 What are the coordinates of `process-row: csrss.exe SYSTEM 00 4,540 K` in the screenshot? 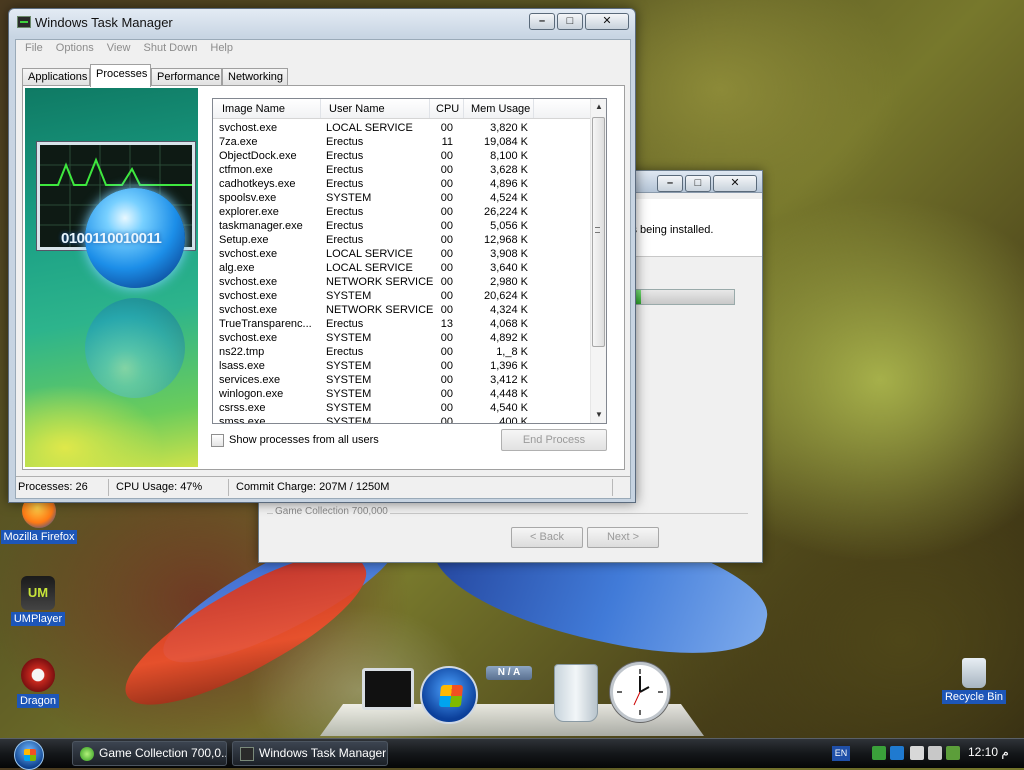 It's located at (402, 408).